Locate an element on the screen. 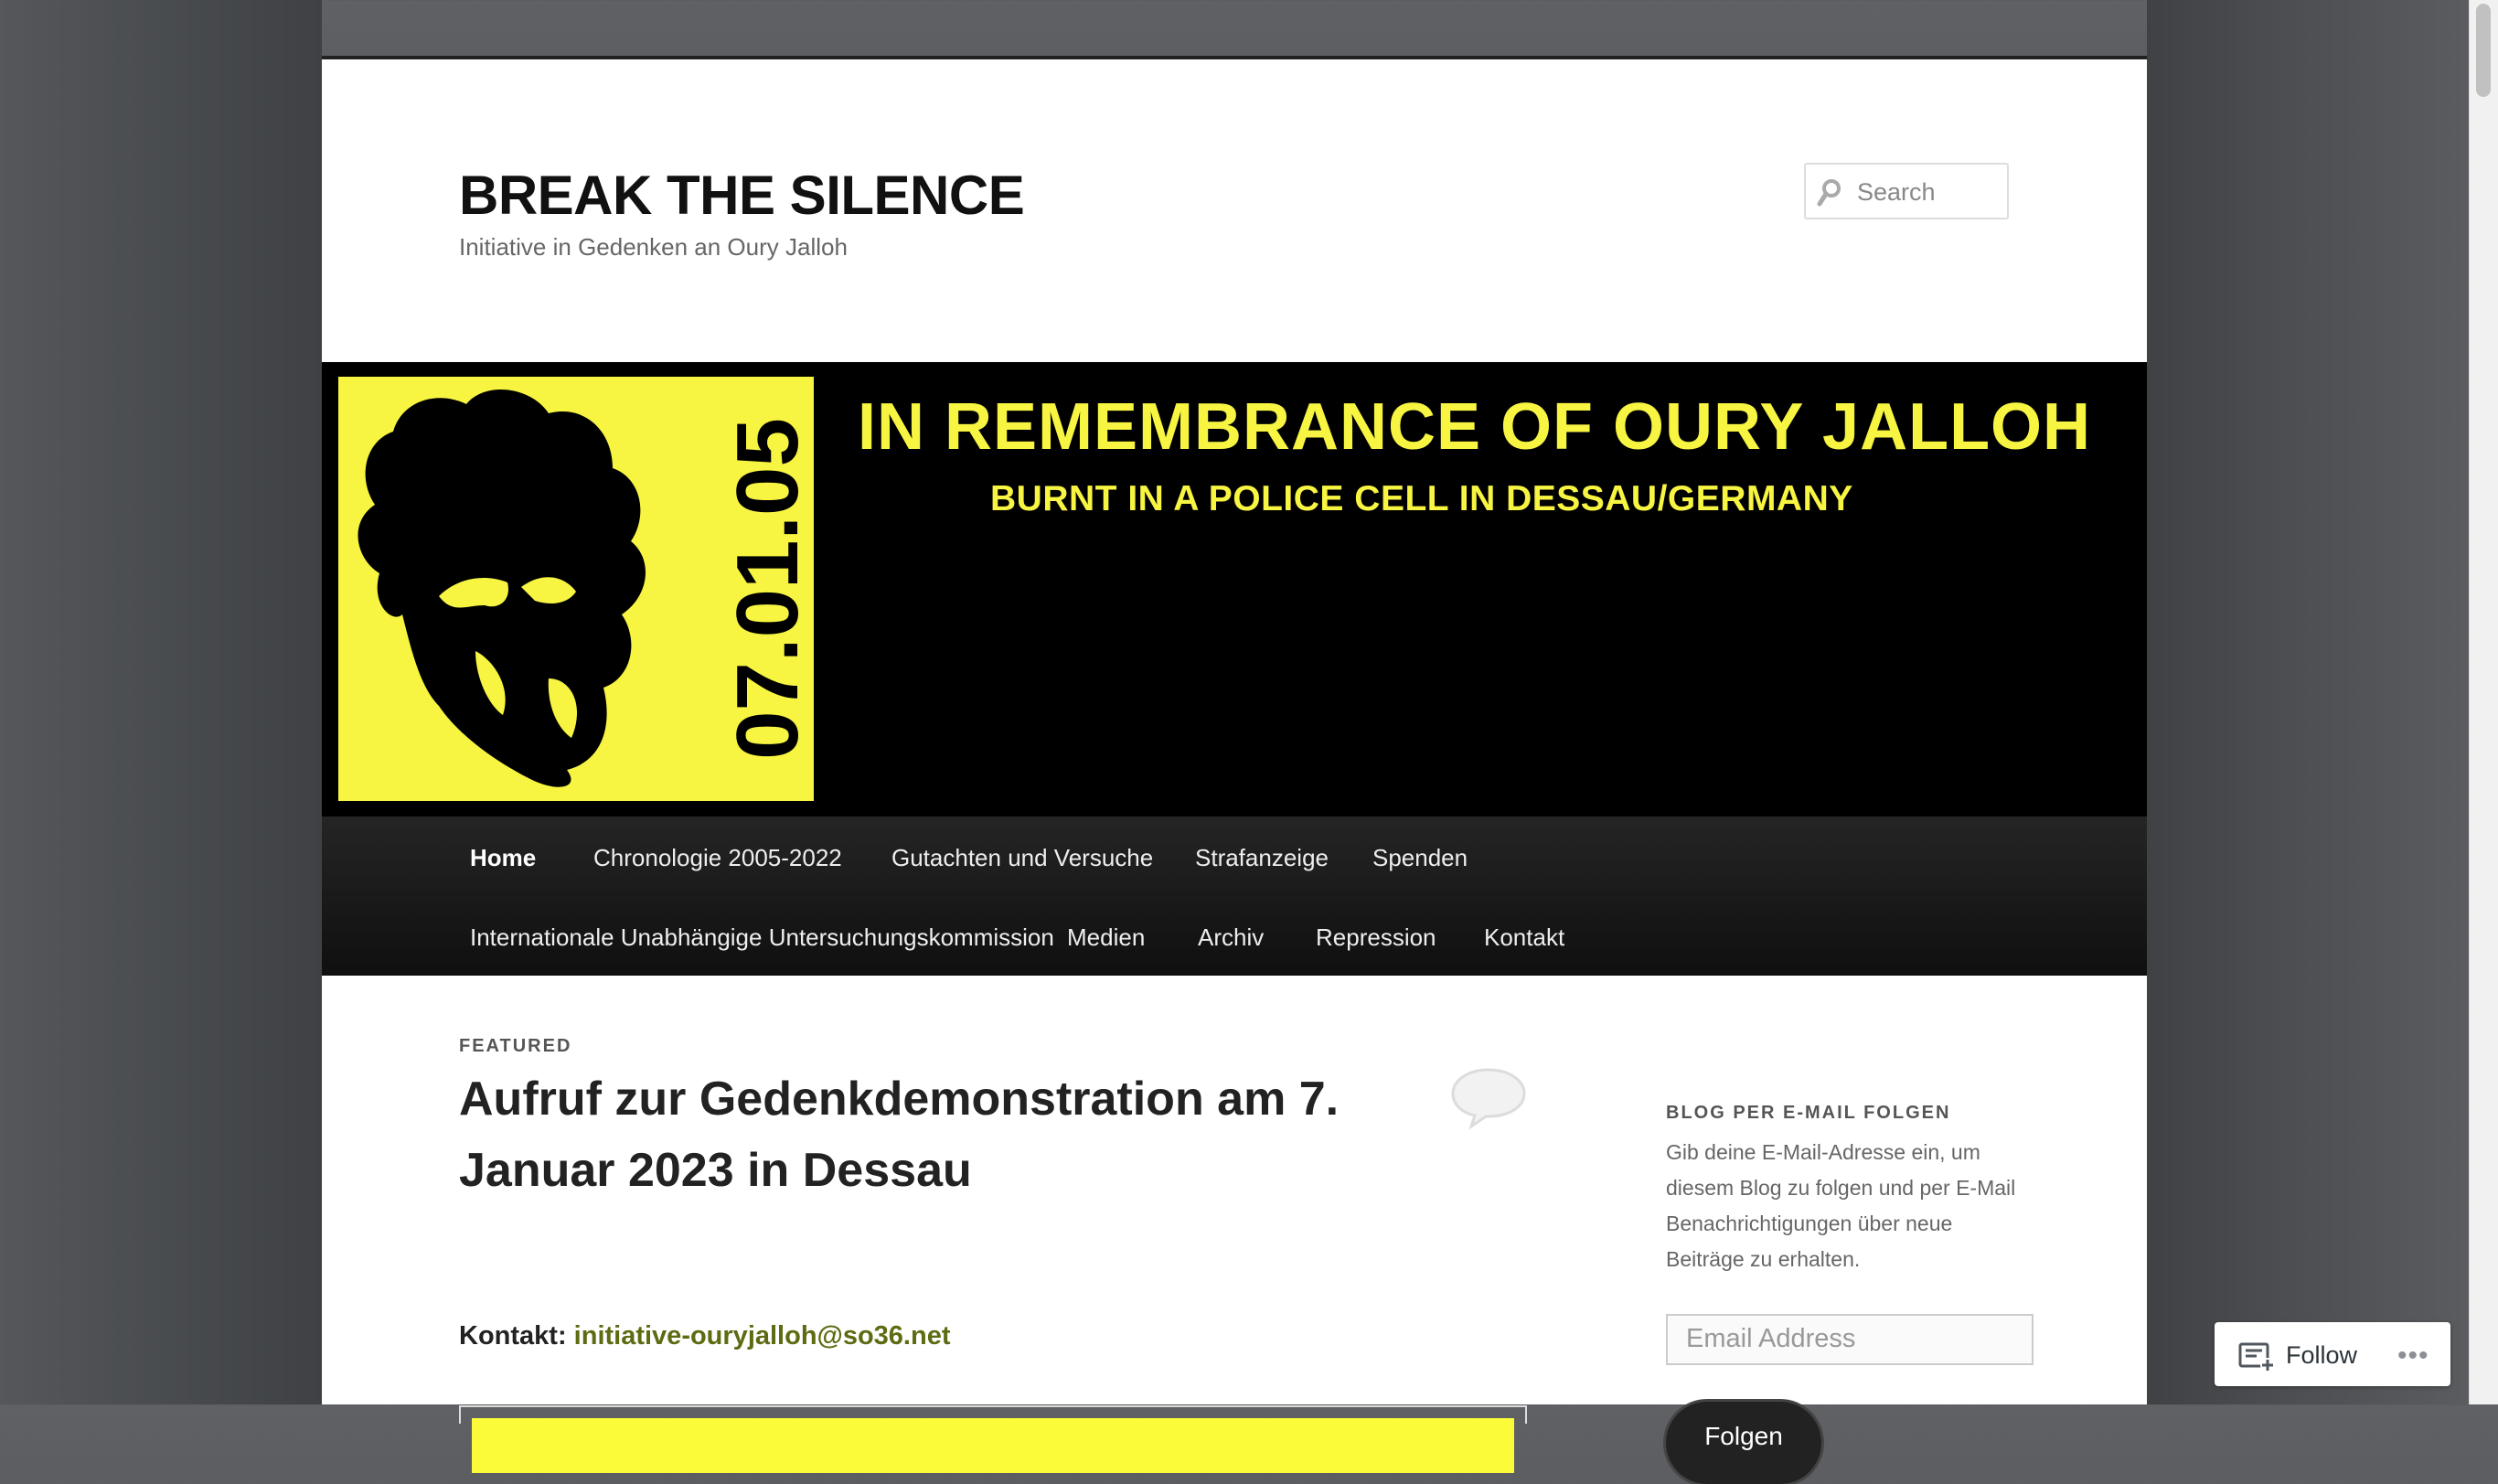 The height and width of the screenshot is (1484, 2498). follow-button: Follow is located at coordinates (2321, 1355).